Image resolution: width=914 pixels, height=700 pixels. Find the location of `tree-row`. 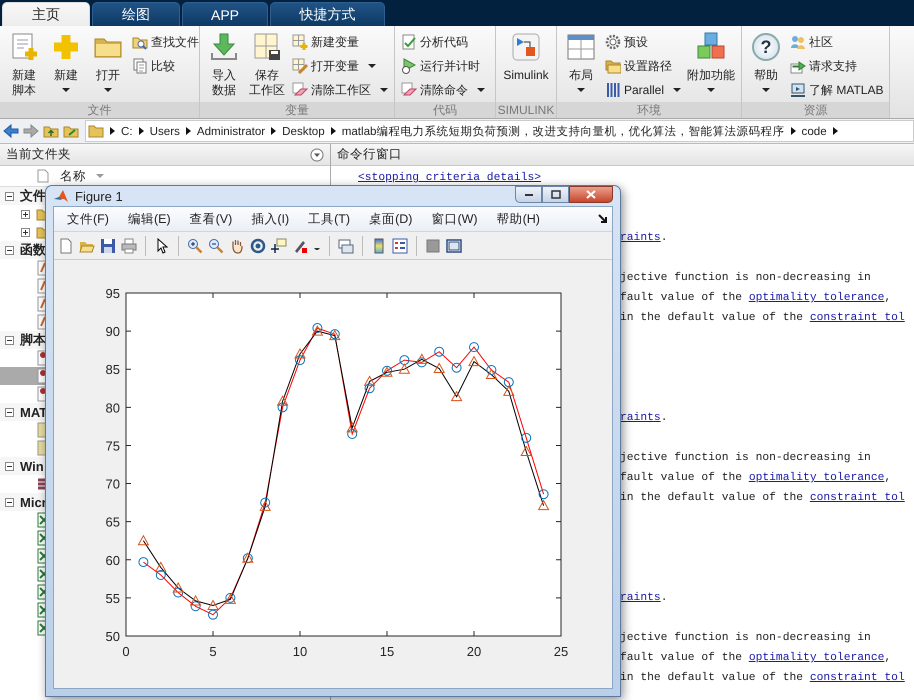

tree-row is located at coordinates (22, 376).